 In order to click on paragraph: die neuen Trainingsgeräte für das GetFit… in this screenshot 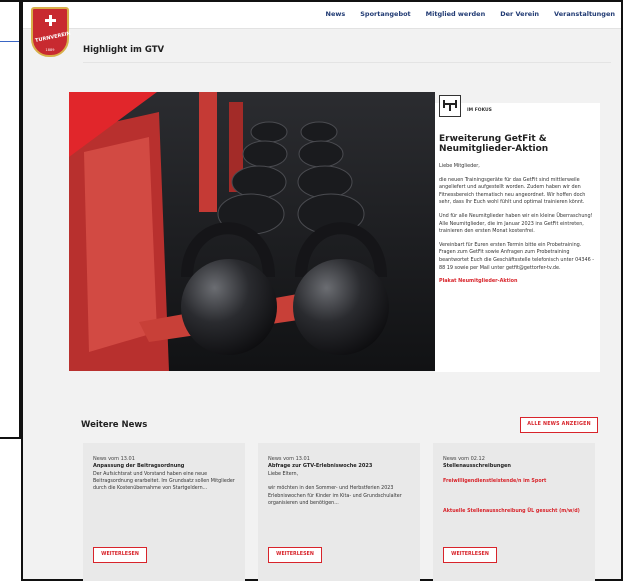, I will do `click(512, 191)`.